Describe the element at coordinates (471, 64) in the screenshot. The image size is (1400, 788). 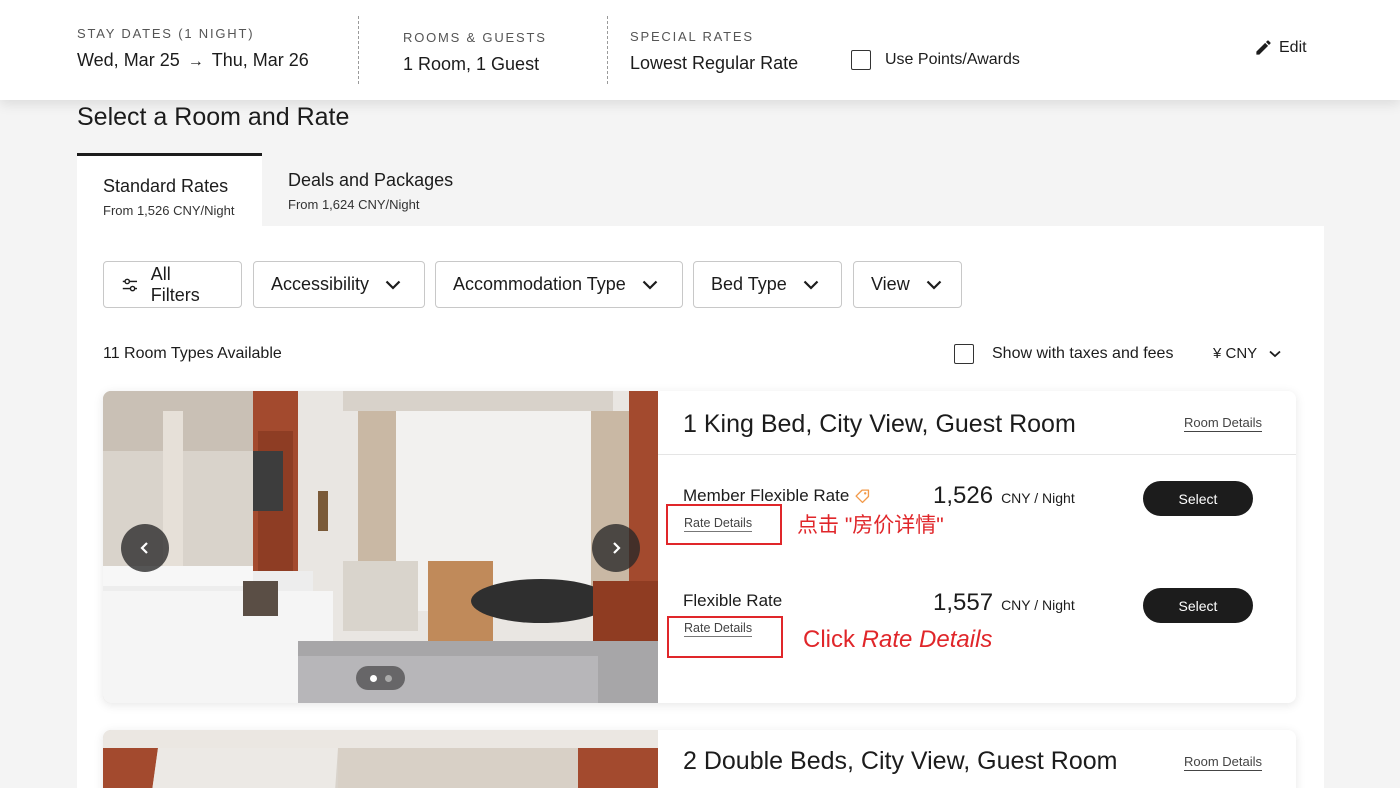
I see `rooms-guests-value: 1 Room, 1 Guest` at that location.